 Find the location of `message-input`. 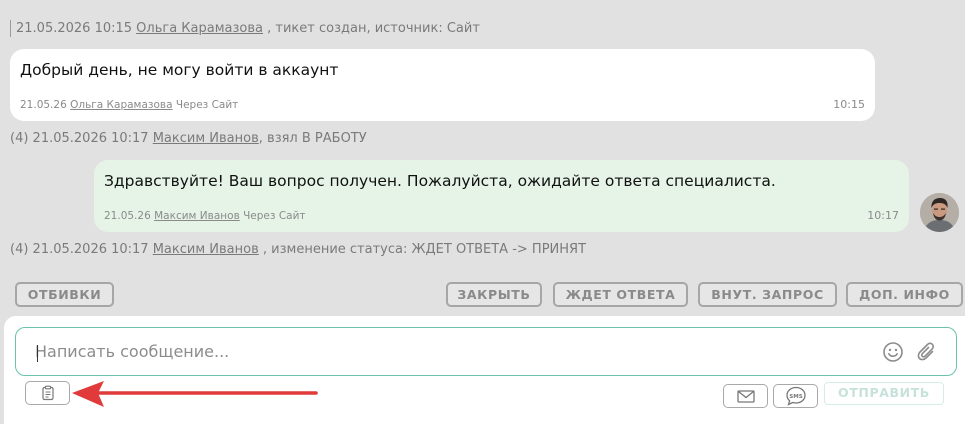

message-input is located at coordinates (450, 351).